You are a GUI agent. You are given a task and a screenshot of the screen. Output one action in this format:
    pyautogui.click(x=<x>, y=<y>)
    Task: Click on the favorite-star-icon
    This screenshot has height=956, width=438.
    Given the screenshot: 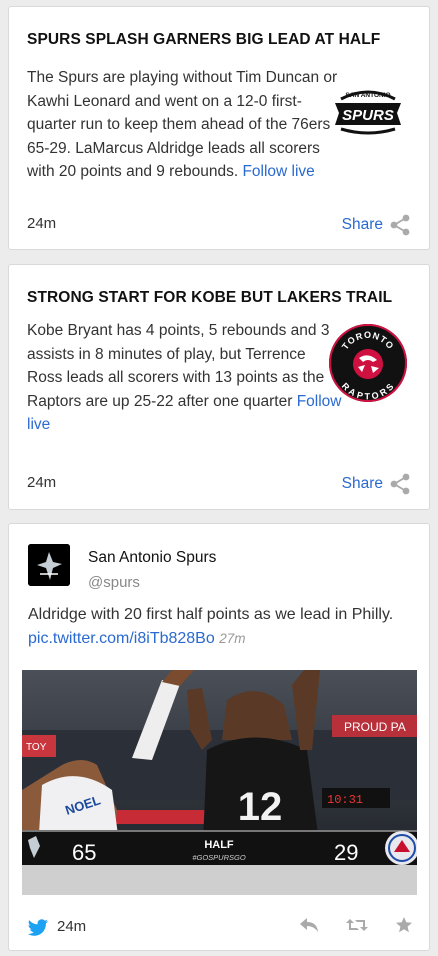 What is the action you would take?
    pyautogui.click(x=404, y=925)
    